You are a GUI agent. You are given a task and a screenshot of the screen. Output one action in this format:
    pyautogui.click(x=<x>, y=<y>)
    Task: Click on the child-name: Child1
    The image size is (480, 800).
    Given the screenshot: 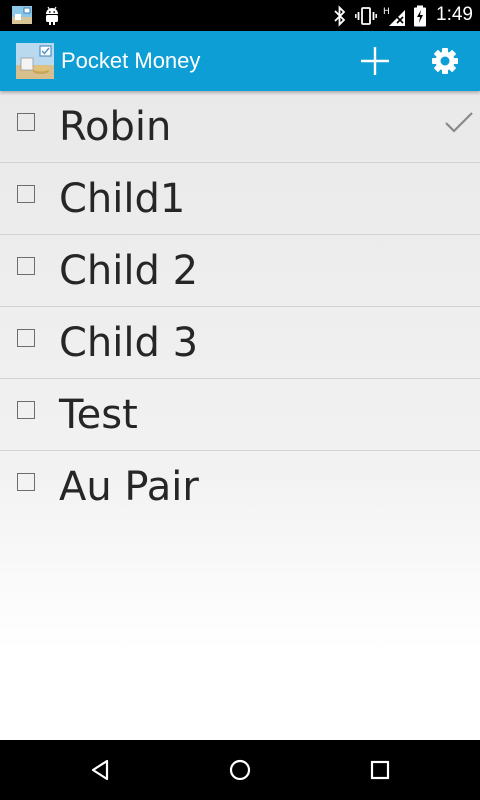 What is the action you would take?
    pyautogui.click(x=122, y=199)
    